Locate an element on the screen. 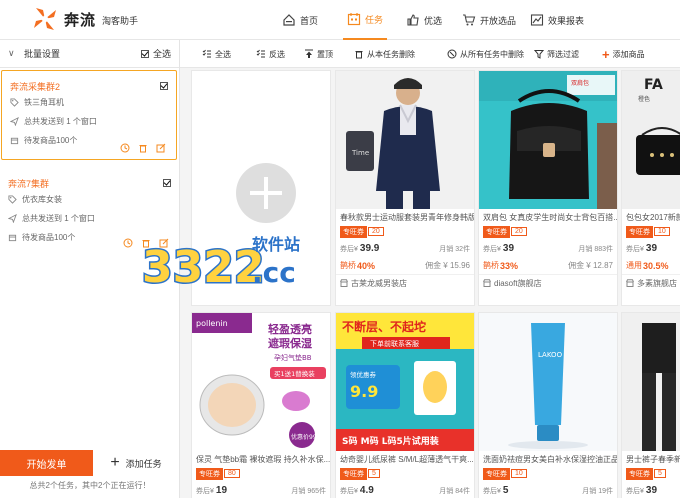 The width and height of the screenshot is (680, 498). svg-text: 双肩包 is located at coordinates (580, 83).